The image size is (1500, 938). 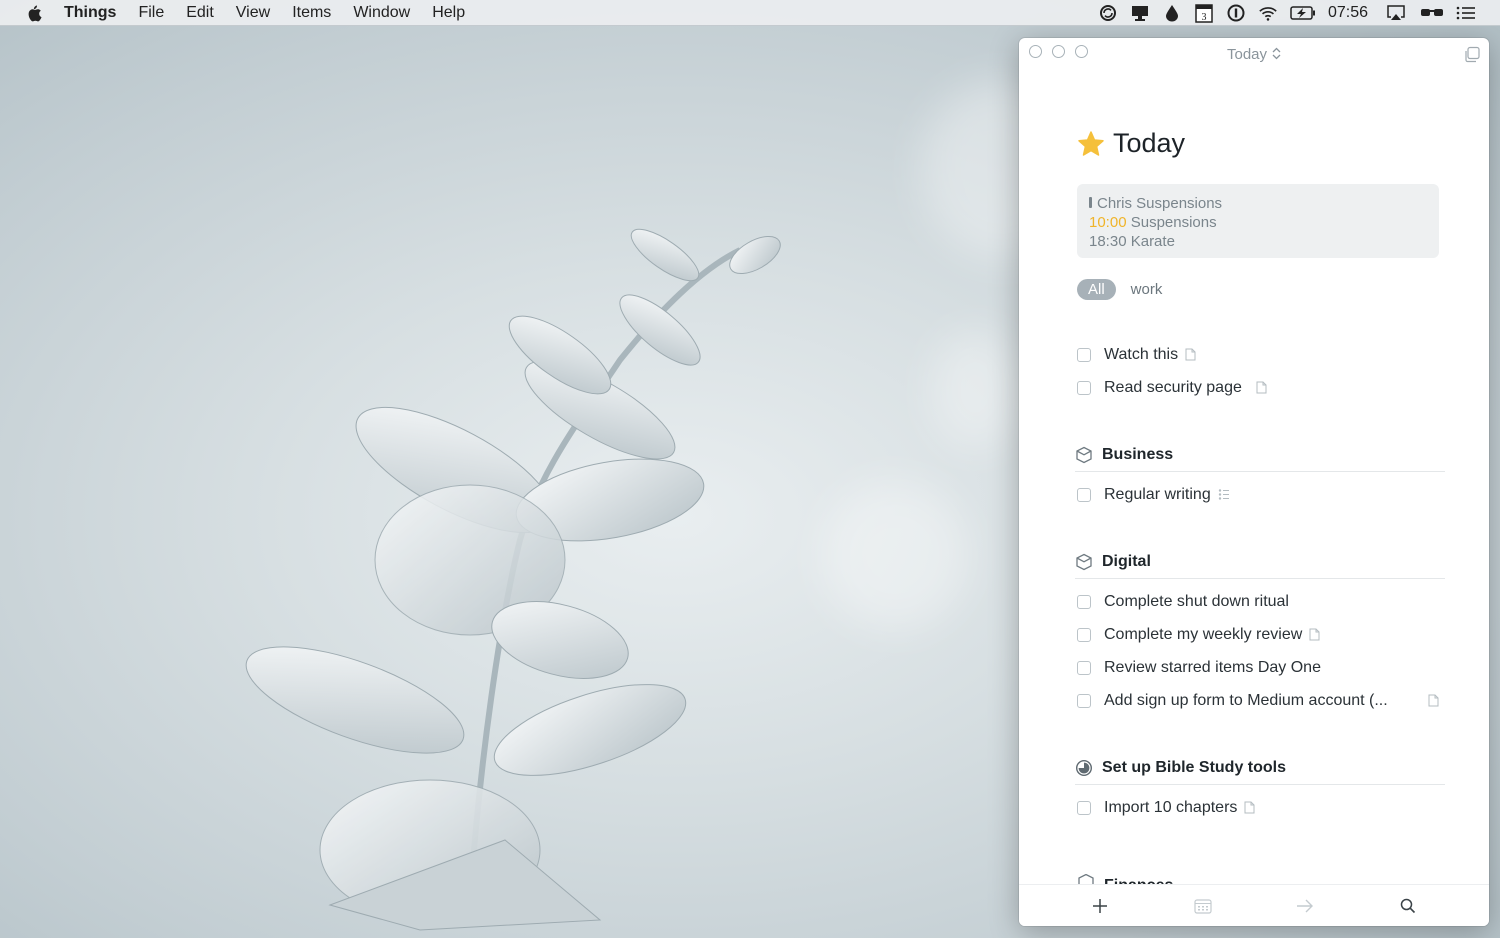 I want to click on glasses-icon, so click(x=1432, y=13).